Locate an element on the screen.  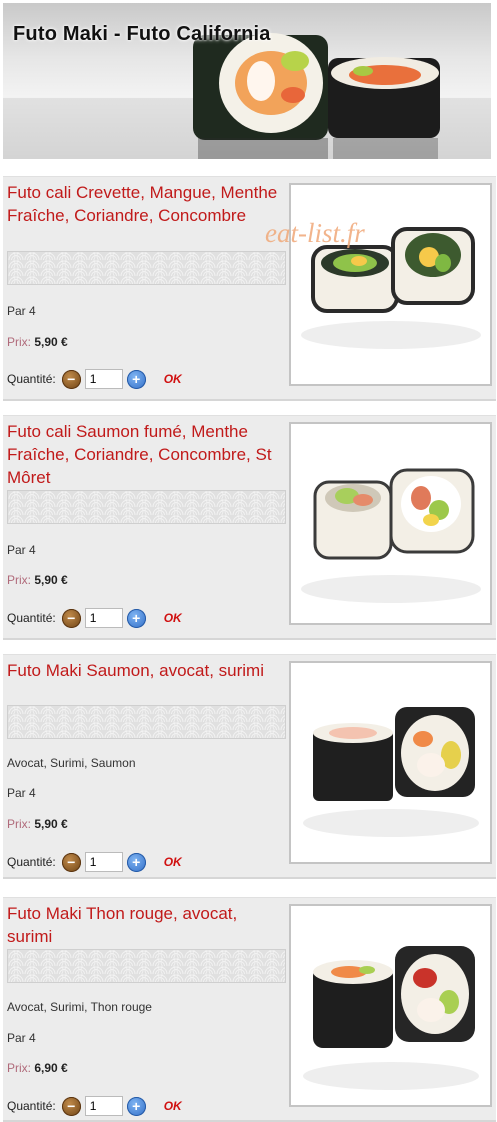
product-name: Futo Maki Thon rouge, avocat, surimi is located at coordinates (122, 925).